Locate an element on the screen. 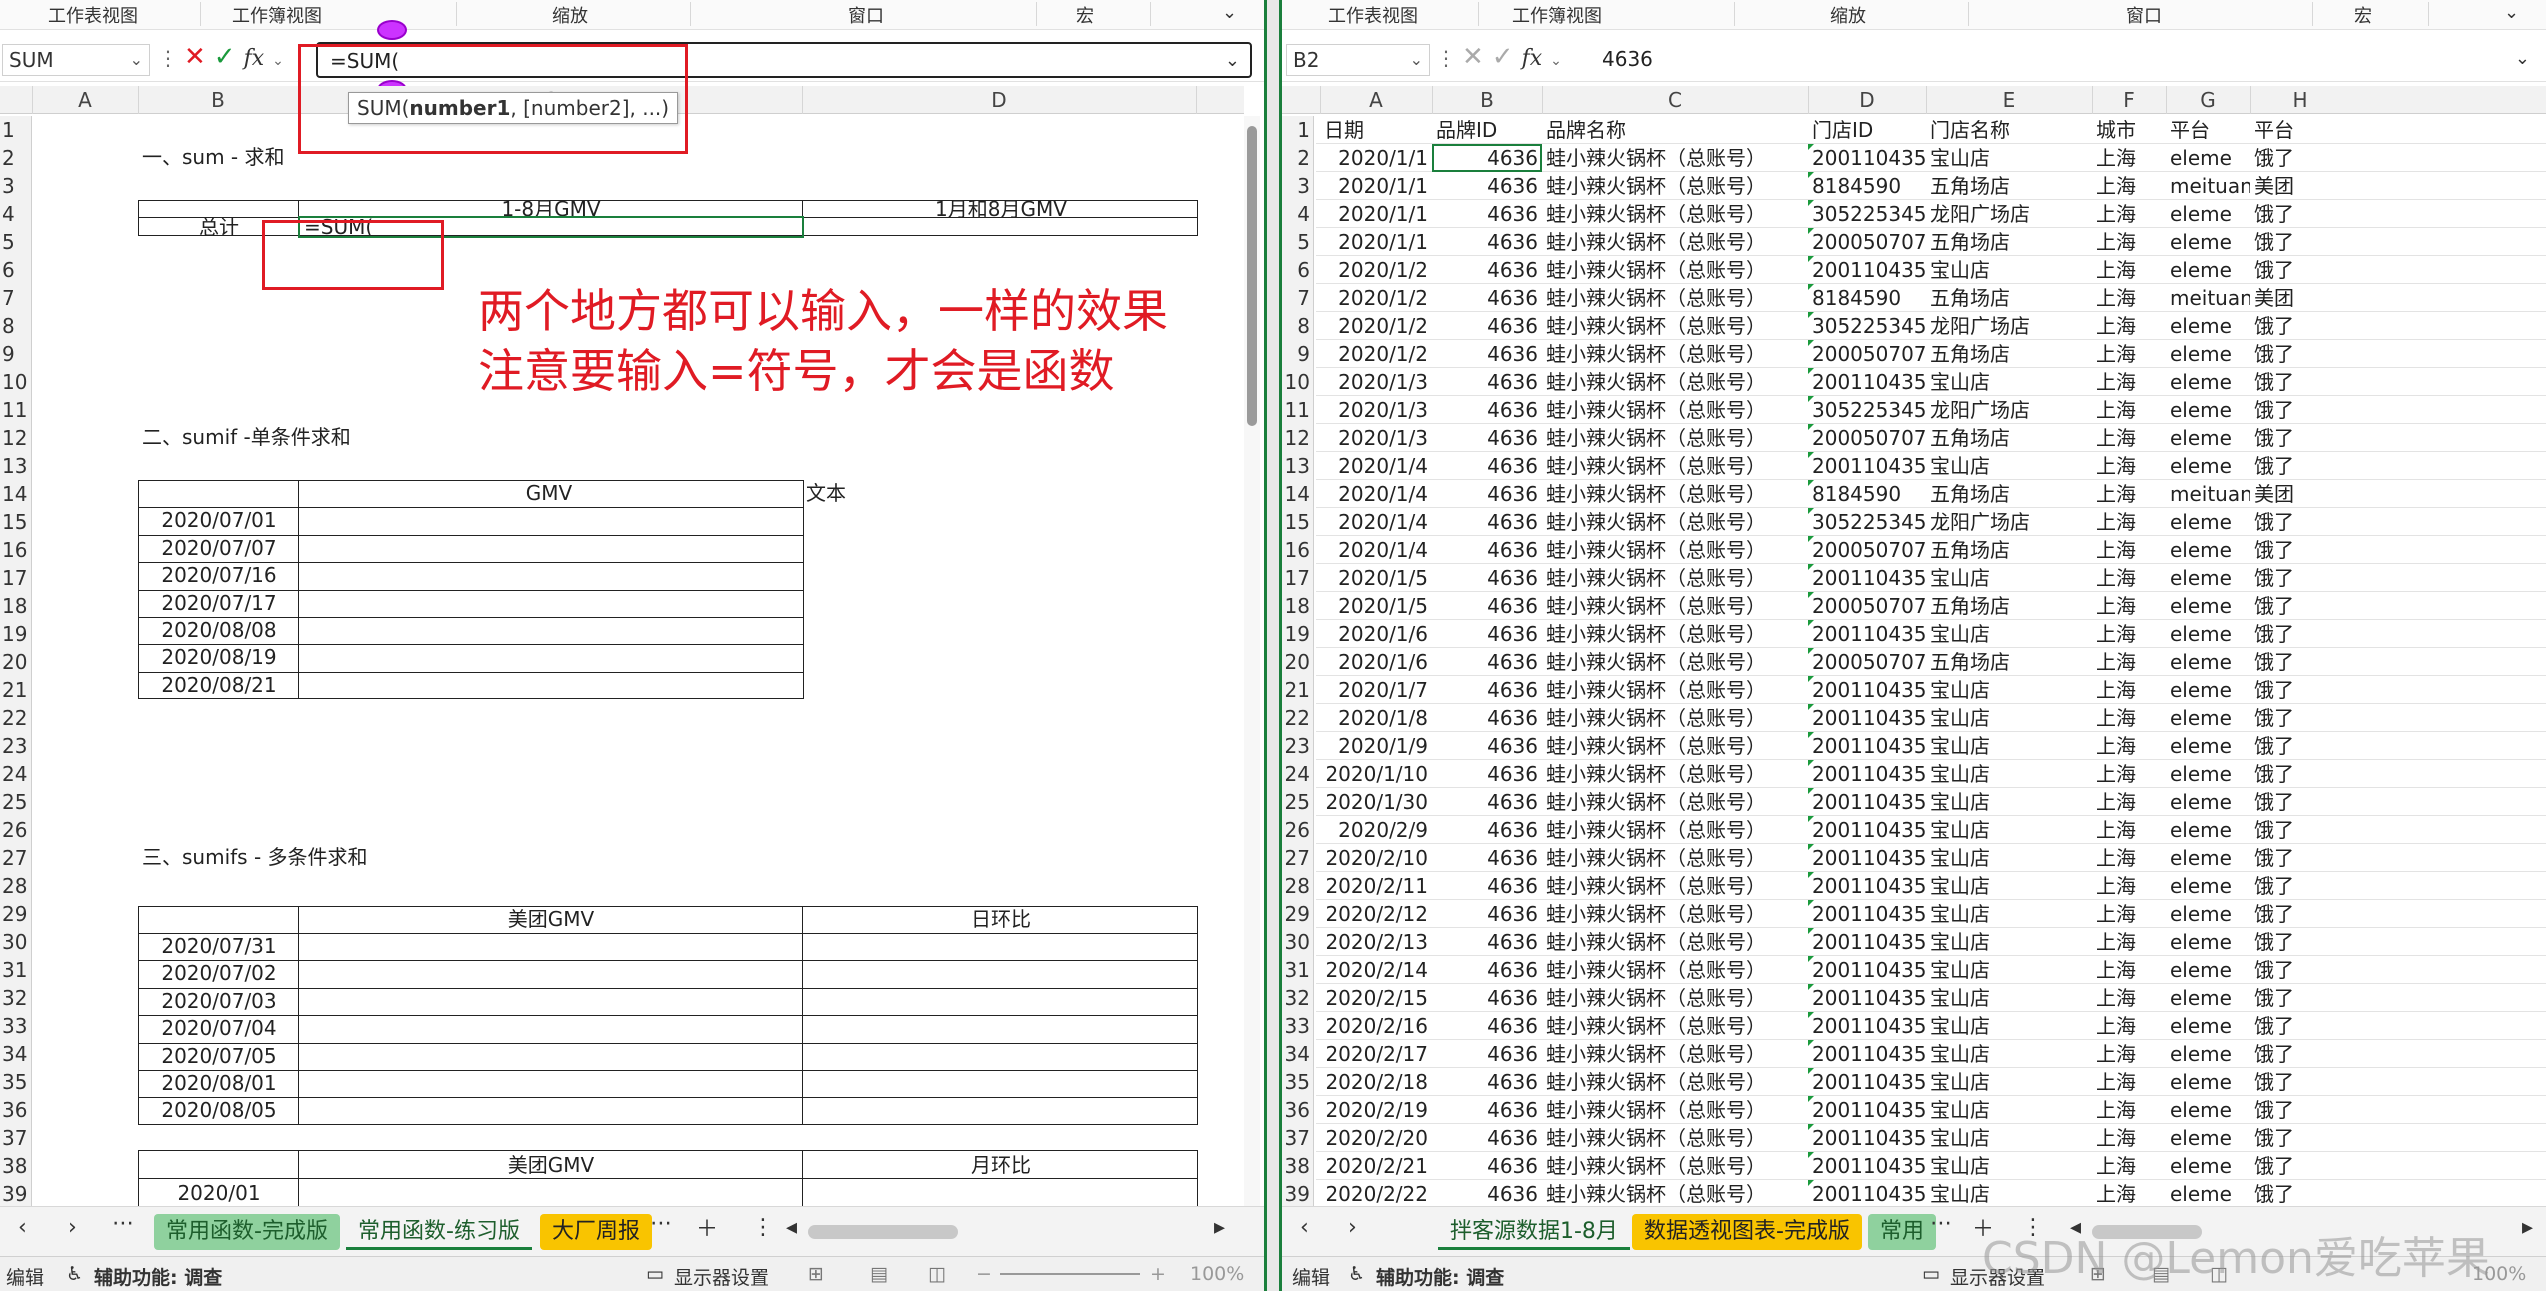 This screenshot has width=2546, height=1291. data-cell: 2000507076 is located at coordinates (1867, 438).